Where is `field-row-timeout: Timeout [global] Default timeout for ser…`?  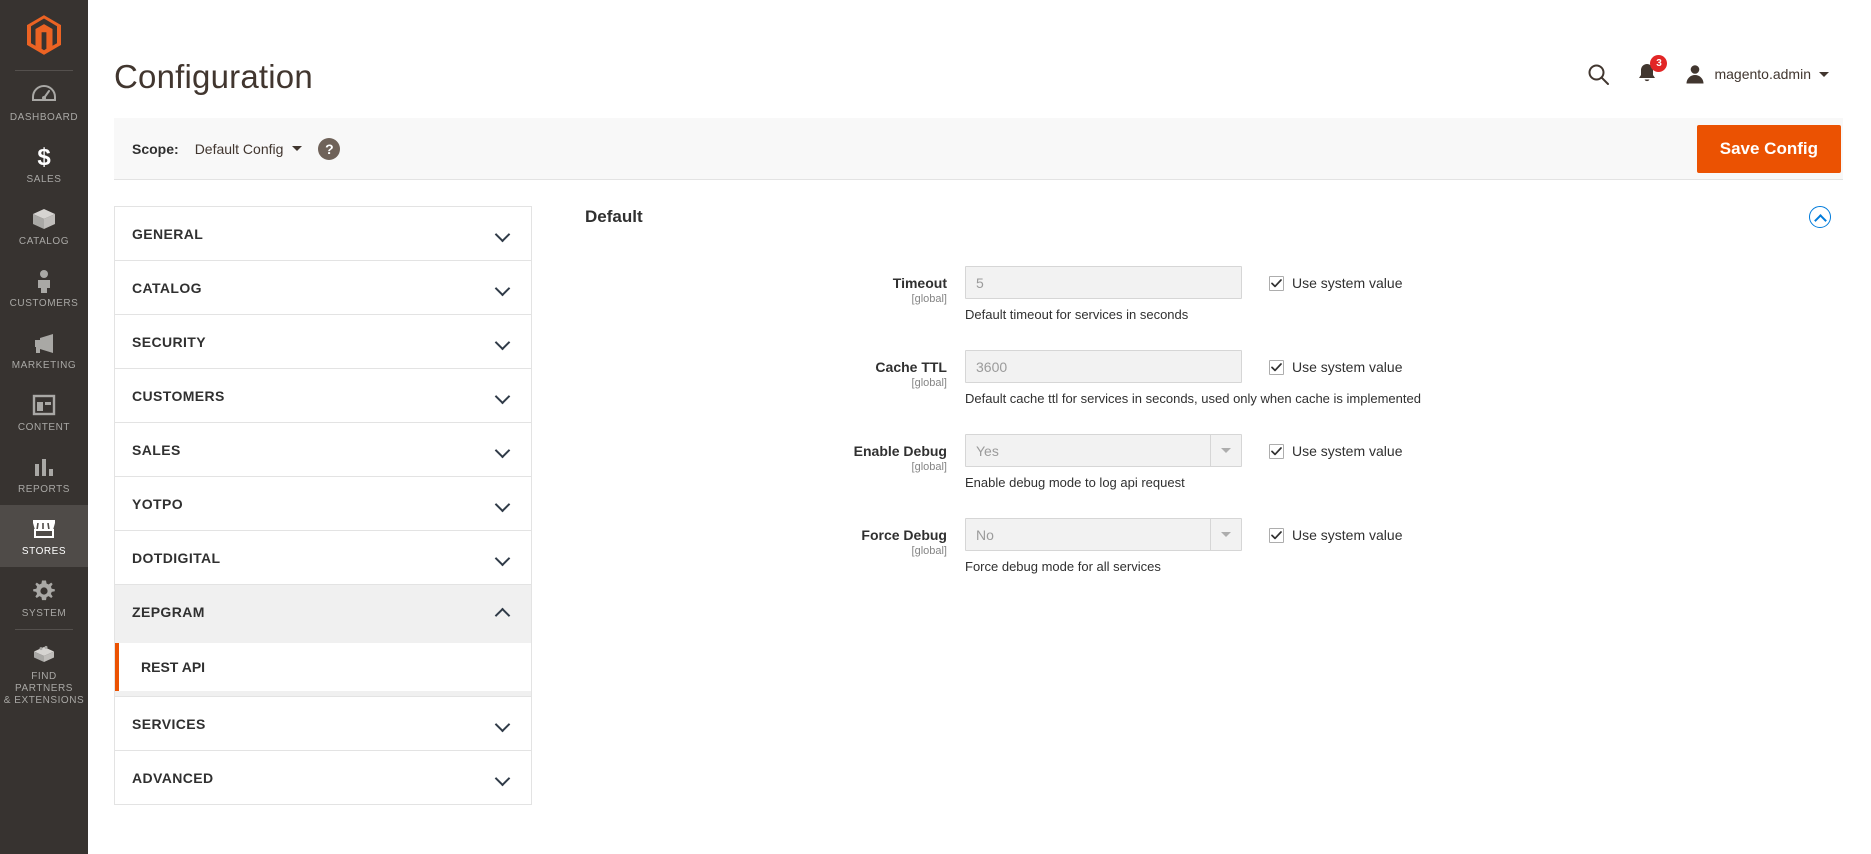
field-row-timeout: Timeout [global] Default timeout for ser… is located at coordinates (1214, 294).